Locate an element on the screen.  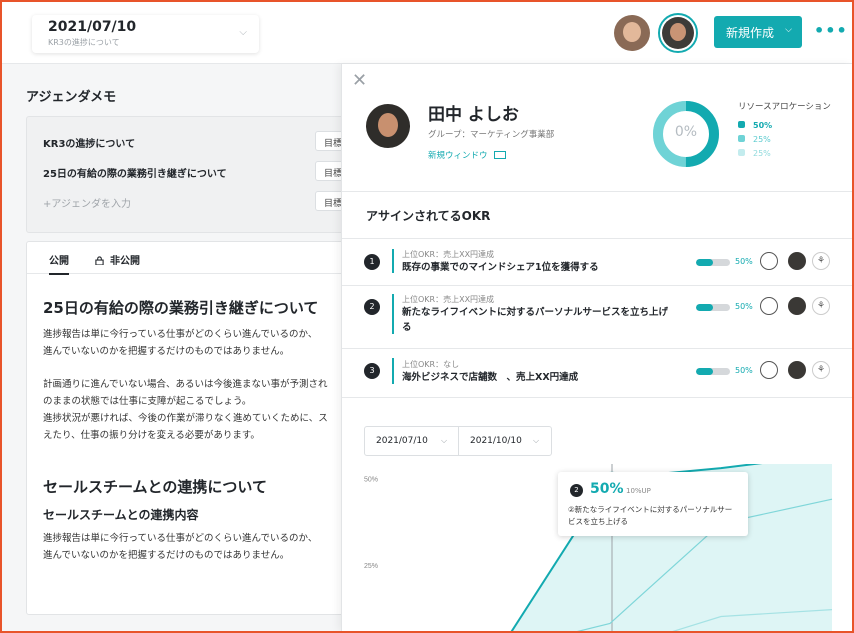
meeting-date-select: 2021/07/10 KR3の進捗について ⌵ is located at coordinates (145, 34).